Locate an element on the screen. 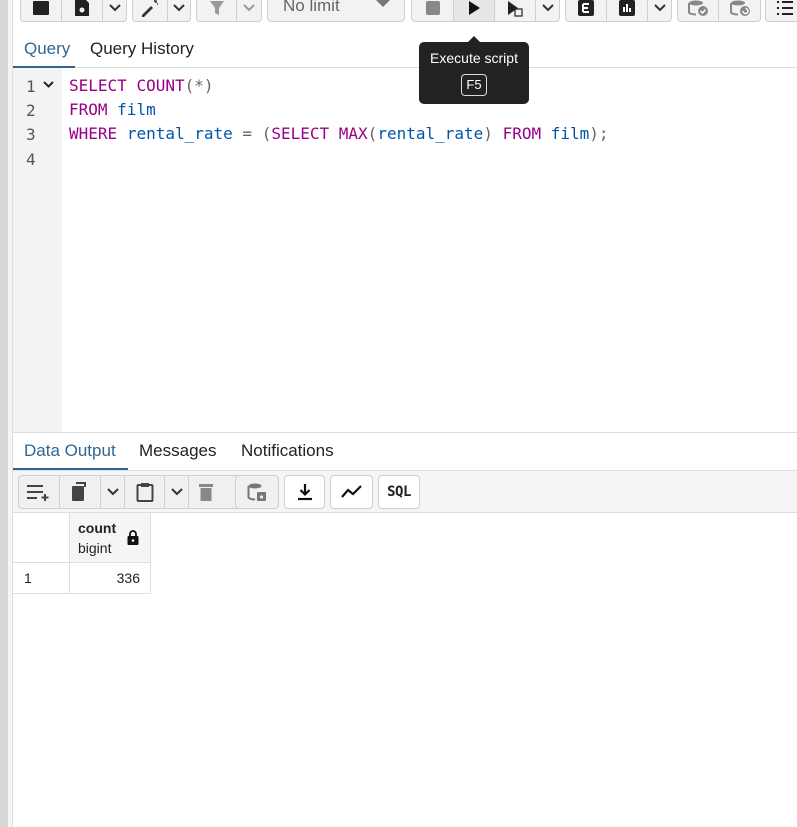  tab-data-output-underline is located at coordinates (70, 469).